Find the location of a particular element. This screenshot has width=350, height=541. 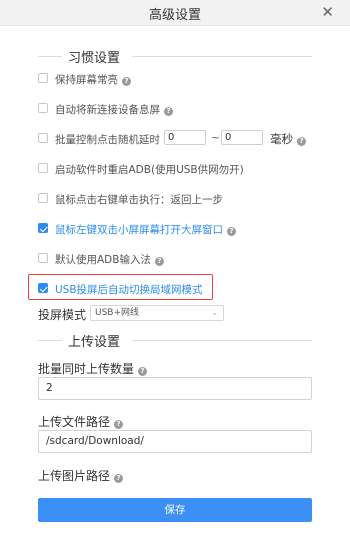

option-label: 自动将新连接设备息屏 is located at coordinates (107, 110).